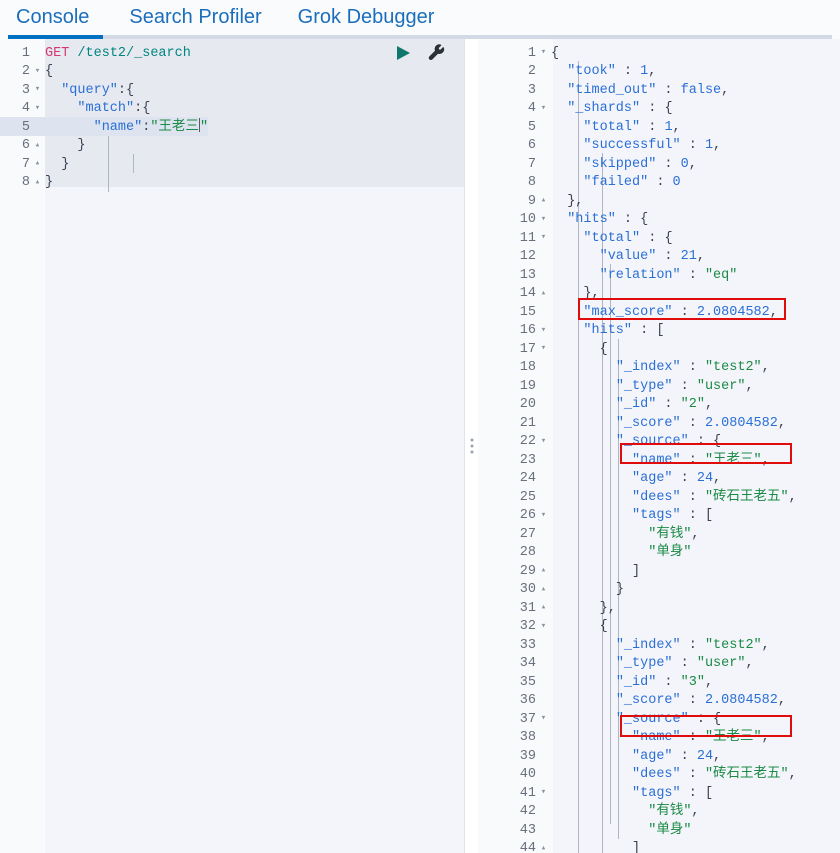  What do you see at coordinates (104, 163) in the screenshot?
I see `request-line: 7 ▴ }` at bounding box center [104, 163].